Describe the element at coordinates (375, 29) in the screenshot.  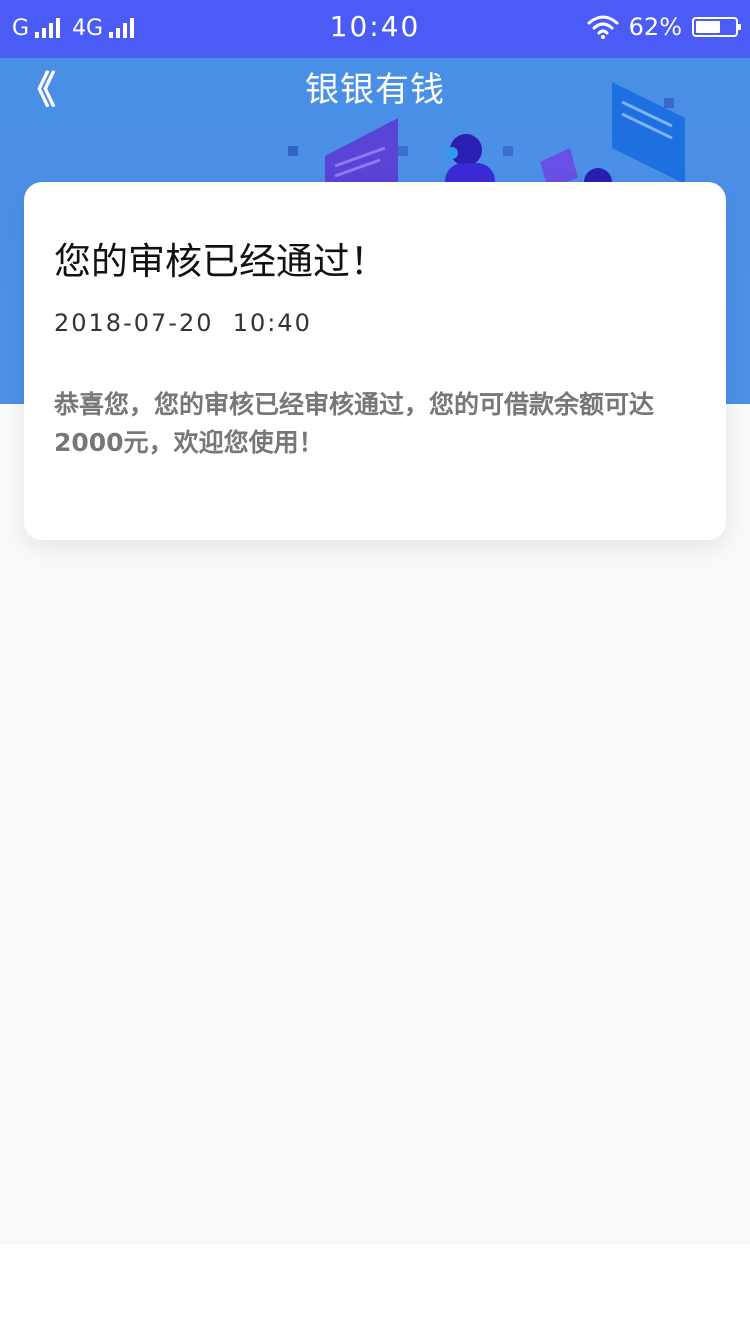
I see `status-bar: G 4G 10:40 62%` at that location.